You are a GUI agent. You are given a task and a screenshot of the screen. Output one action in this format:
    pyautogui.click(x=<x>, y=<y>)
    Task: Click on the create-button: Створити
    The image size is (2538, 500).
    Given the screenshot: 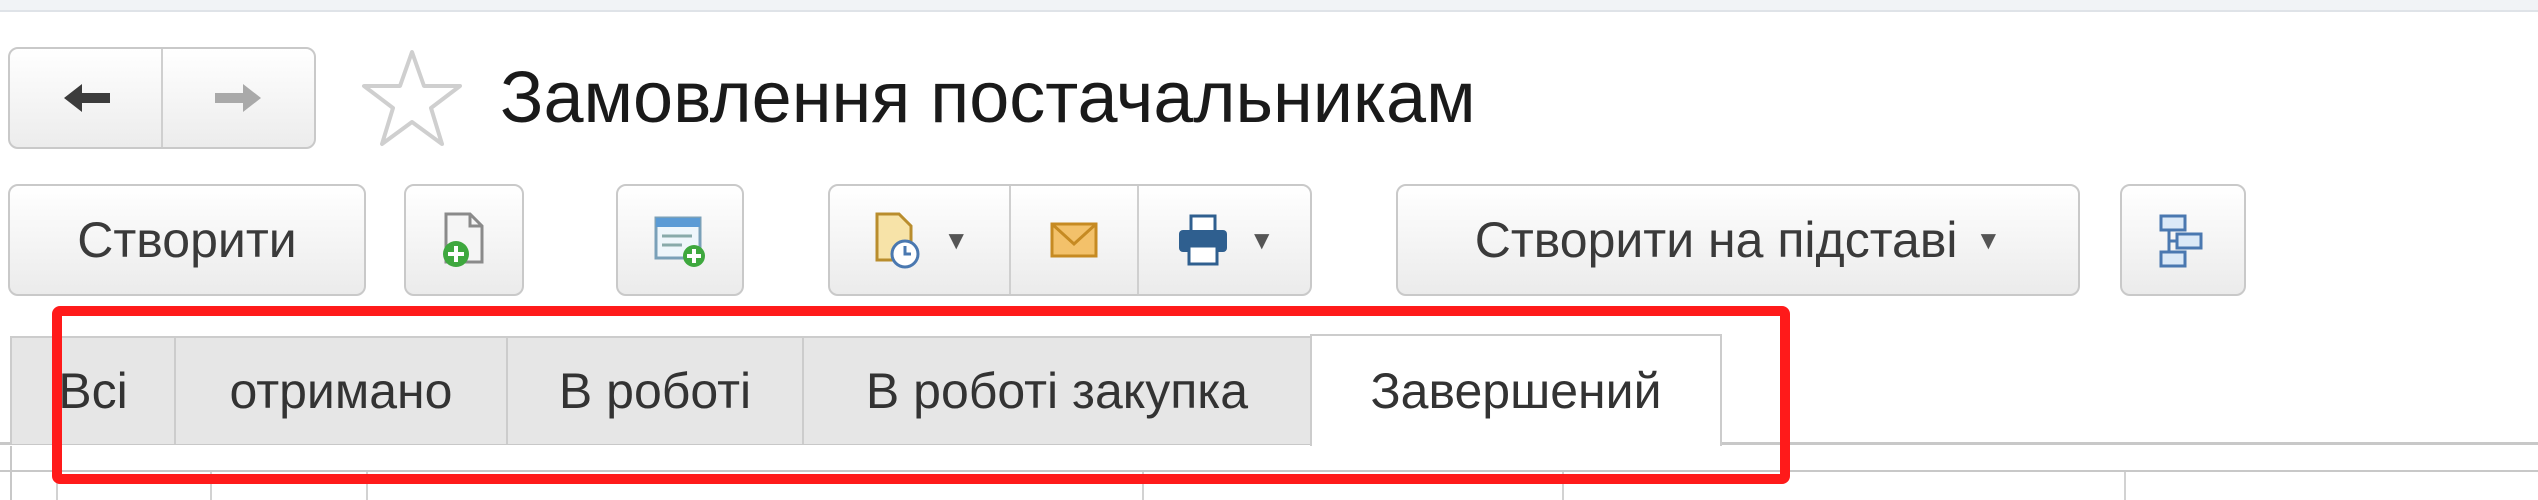 What is the action you would take?
    pyautogui.click(x=187, y=240)
    